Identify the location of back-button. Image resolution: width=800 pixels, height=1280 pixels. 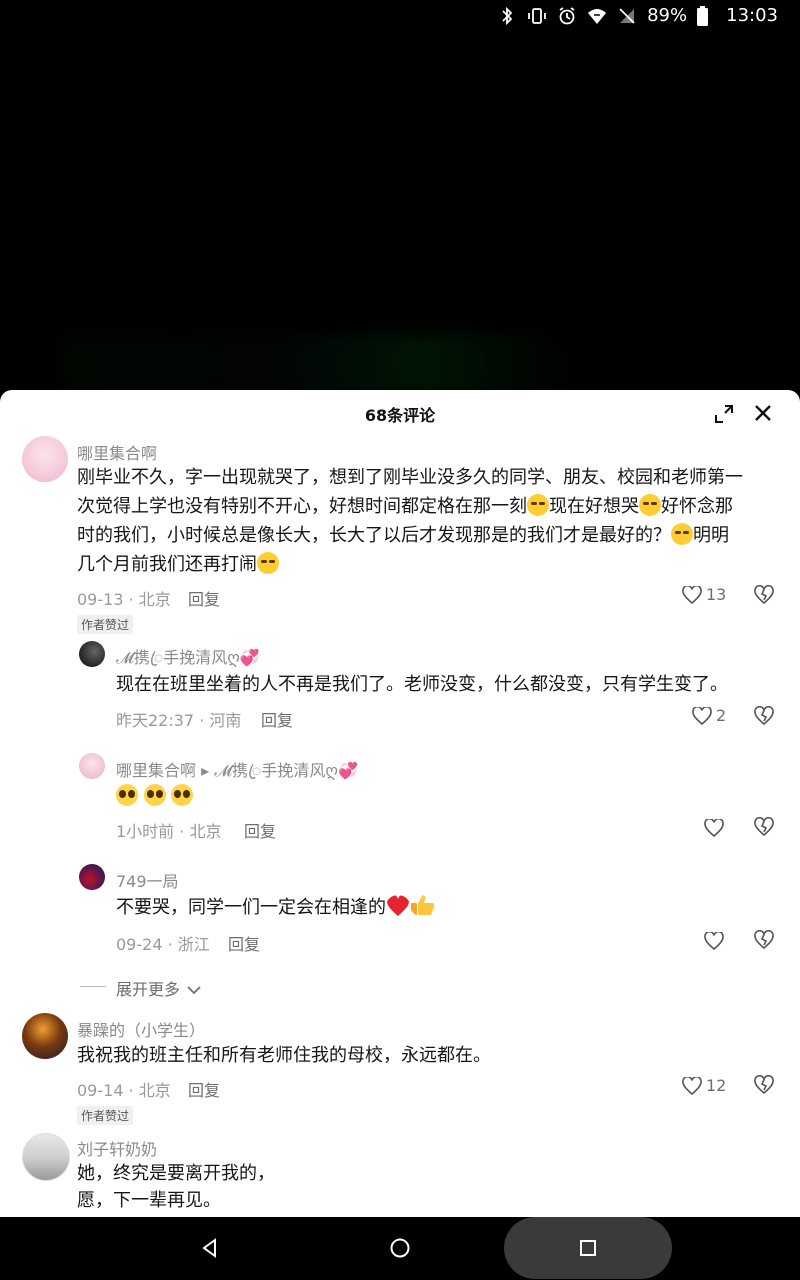
(210, 1248).